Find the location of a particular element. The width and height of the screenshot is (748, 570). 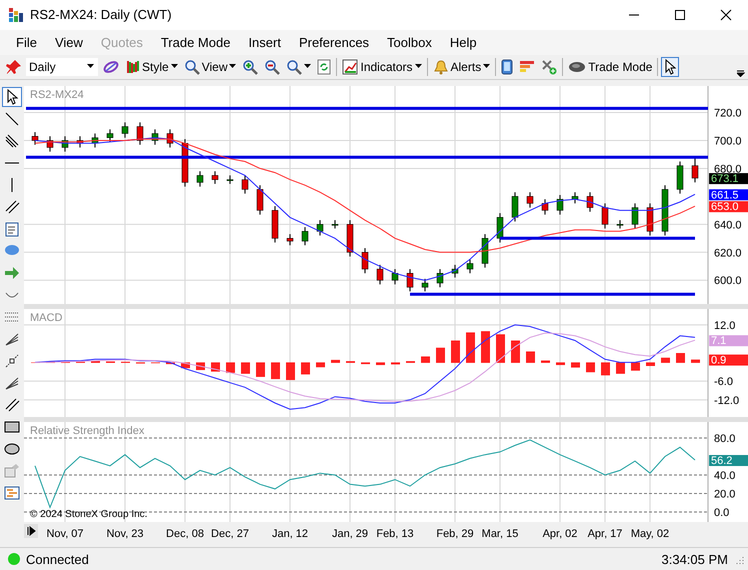

axis-label: 640.0 is located at coordinates (728, 225).